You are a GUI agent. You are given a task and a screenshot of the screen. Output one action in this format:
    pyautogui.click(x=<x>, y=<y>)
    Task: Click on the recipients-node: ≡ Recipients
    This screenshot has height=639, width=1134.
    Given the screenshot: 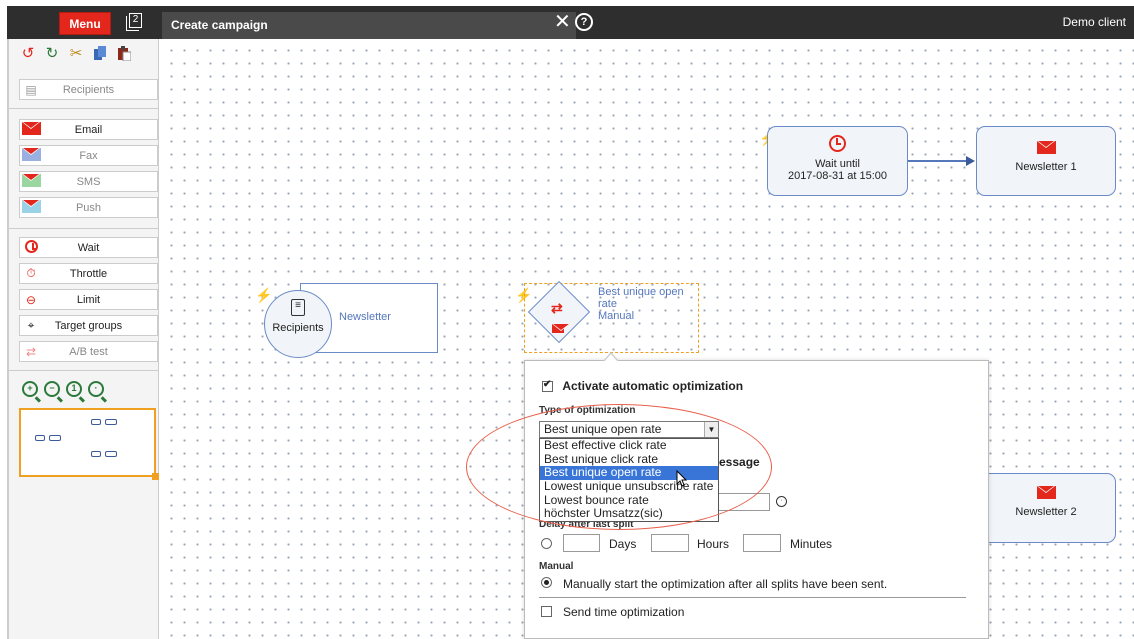 What is the action you would take?
    pyautogui.click(x=298, y=324)
    